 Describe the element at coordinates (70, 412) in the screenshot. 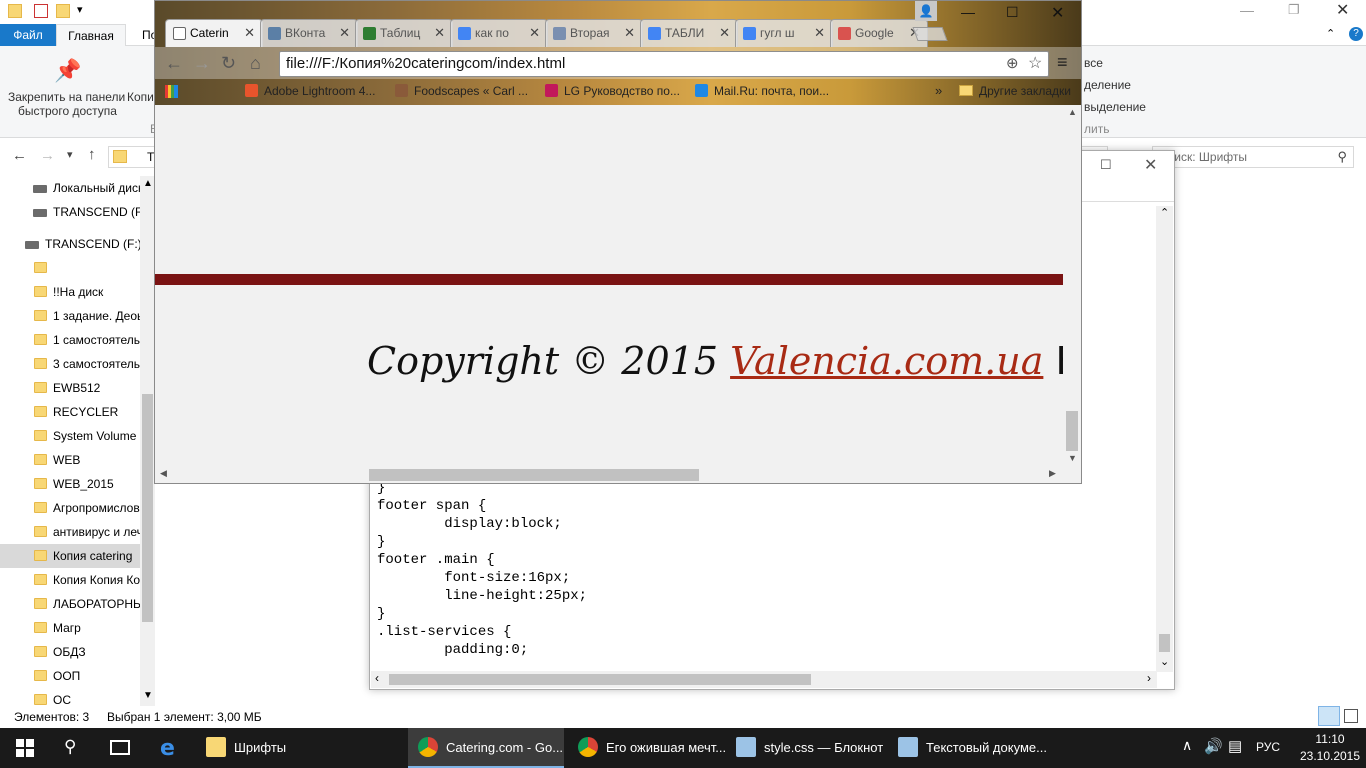

I see `nav-item: RECYCLER` at that location.